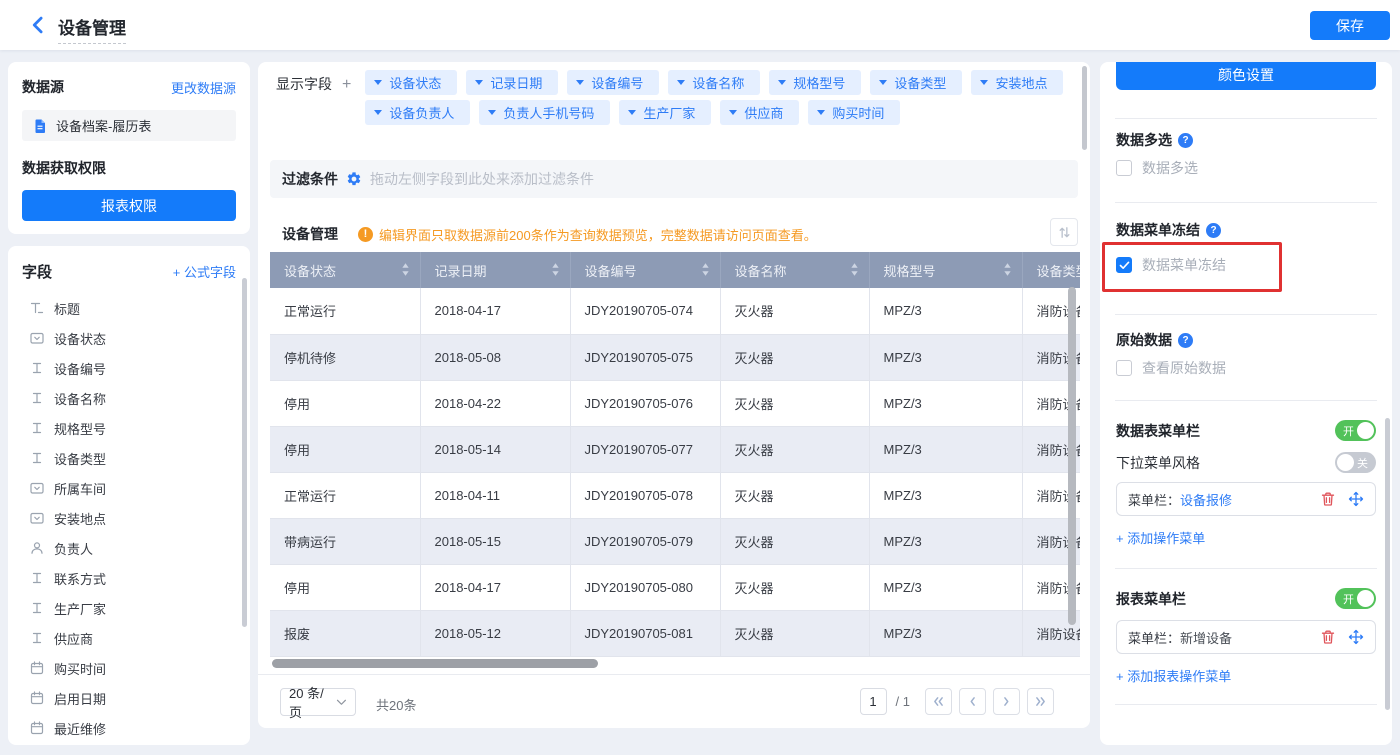  What do you see at coordinates (129, 668) in the screenshot?
I see `field-item: 购买时间` at bounding box center [129, 668].